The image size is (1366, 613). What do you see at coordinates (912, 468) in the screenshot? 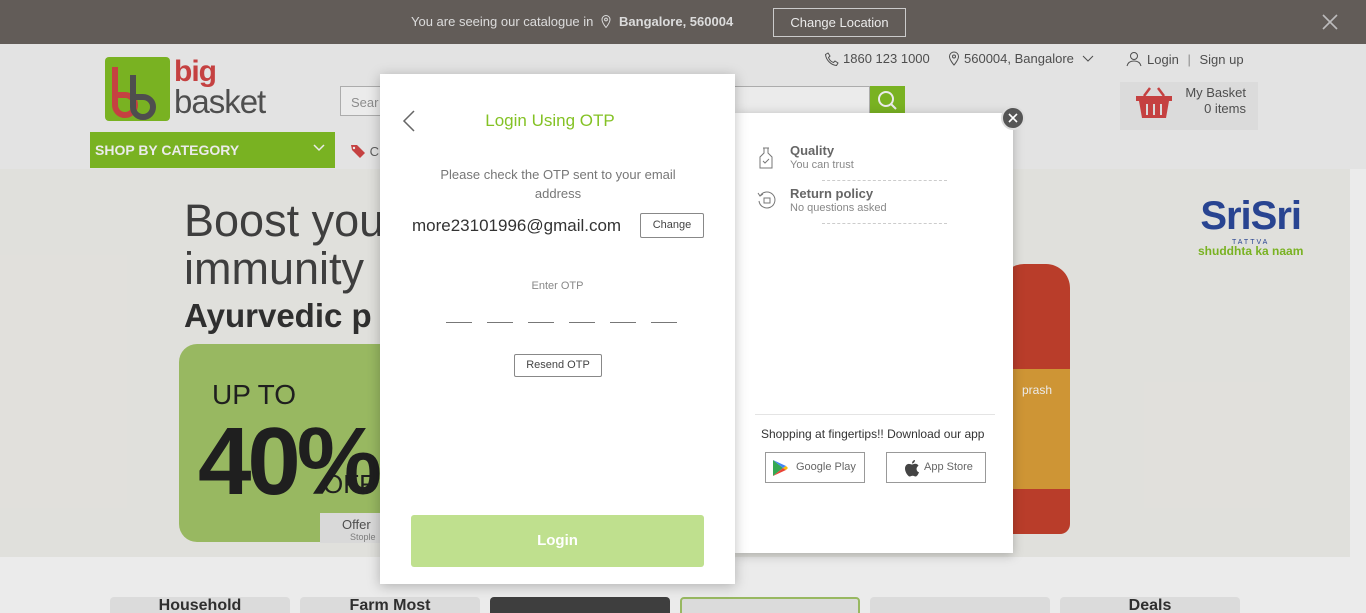
I see `apple-icon` at bounding box center [912, 468].